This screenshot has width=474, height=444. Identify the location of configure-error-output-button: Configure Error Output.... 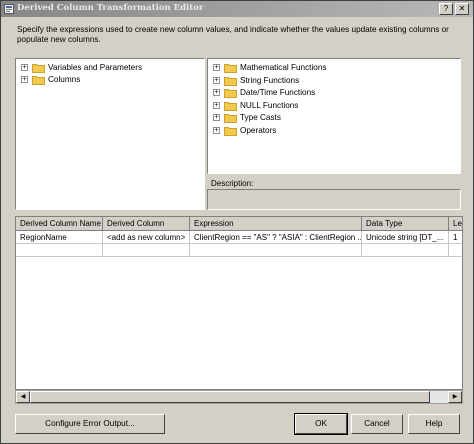
(90, 424).